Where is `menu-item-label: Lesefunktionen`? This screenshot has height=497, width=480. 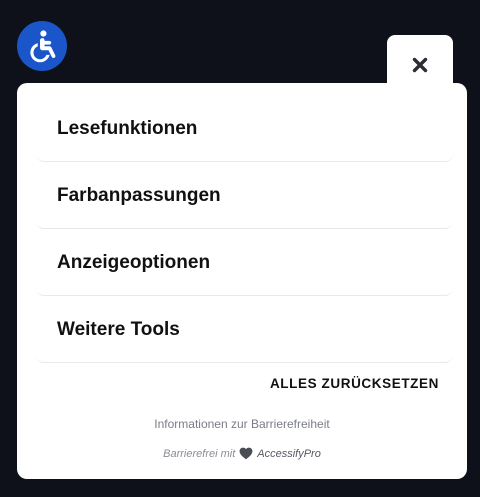 menu-item-label: Lesefunktionen is located at coordinates (127, 128).